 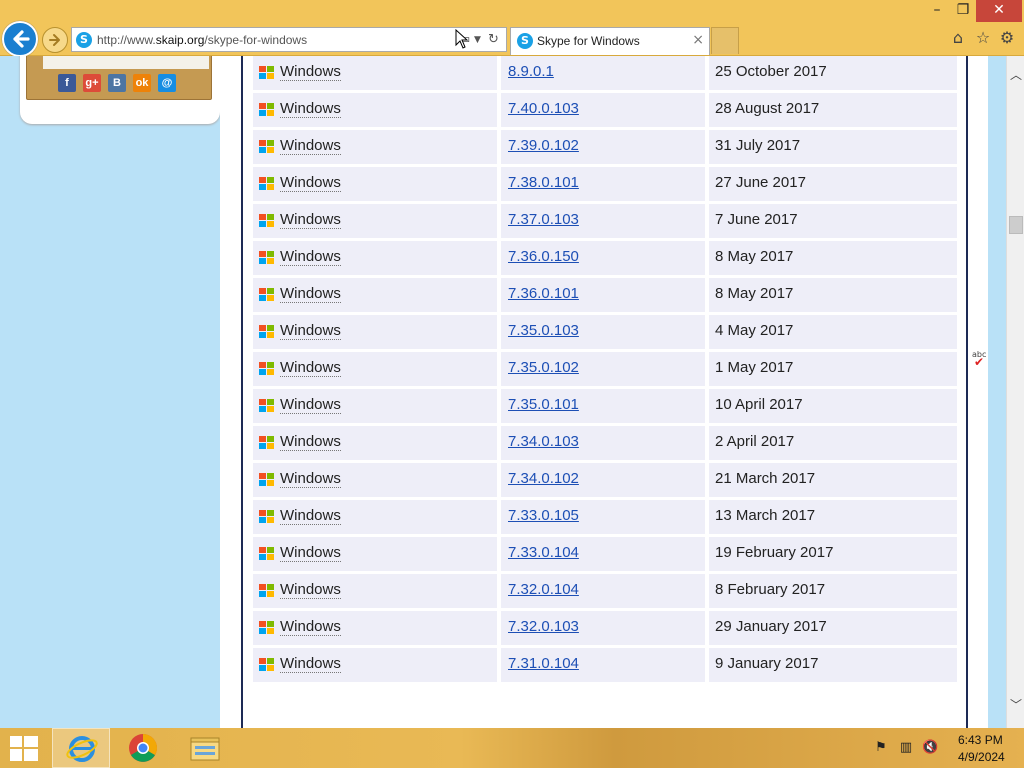 I want to click on version-link: 7.39.0.102, so click(x=543, y=146).